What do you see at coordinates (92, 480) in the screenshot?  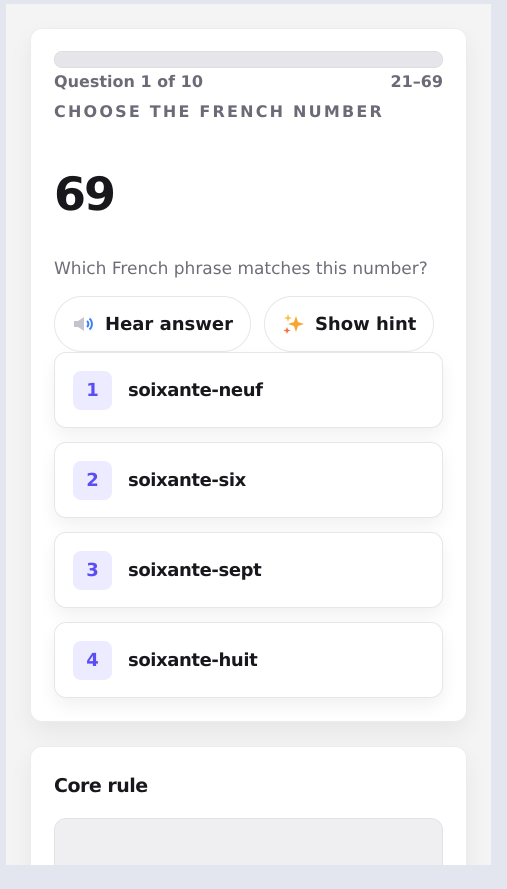 I see `option-number: 2` at bounding box center [92, 480].